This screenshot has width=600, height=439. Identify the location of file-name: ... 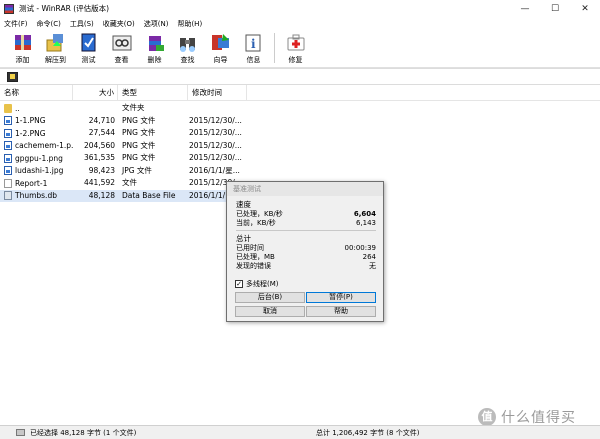
(17, 108).